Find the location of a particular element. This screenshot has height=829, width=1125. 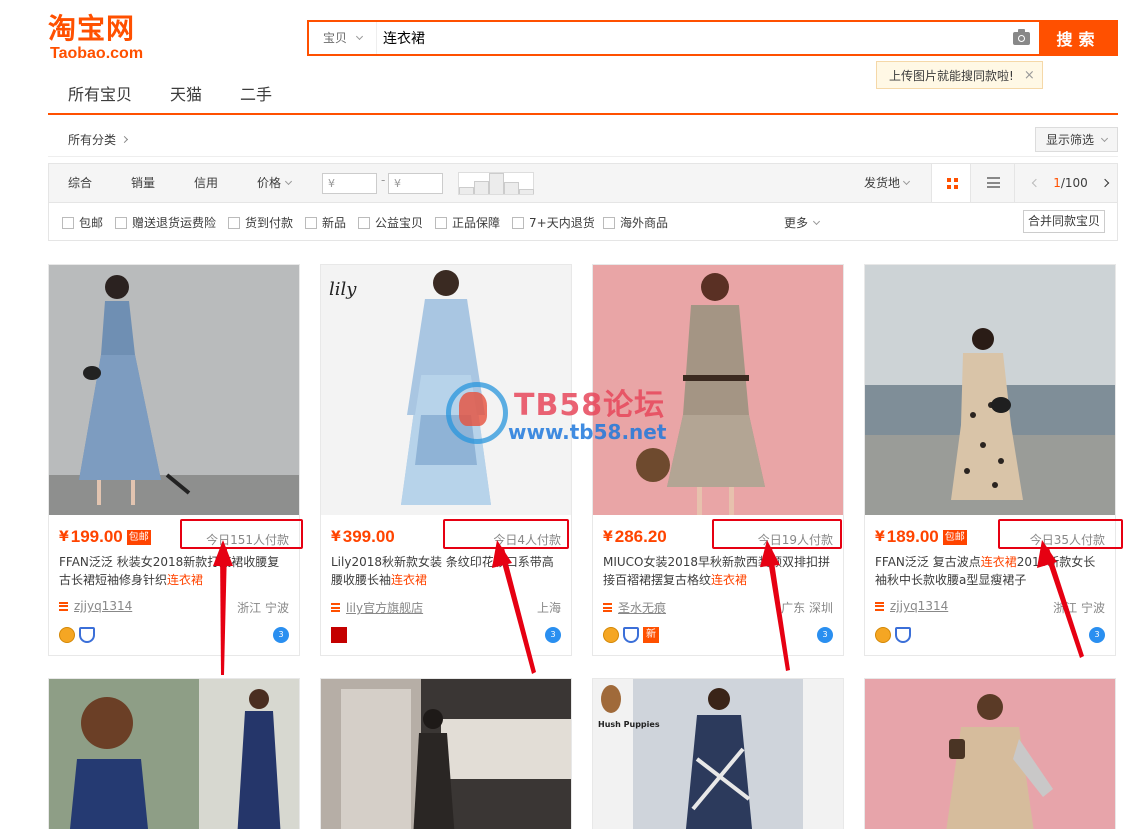

taobao-logo: 淘宝网 Taobao.com is located at coordinates (103, 38).